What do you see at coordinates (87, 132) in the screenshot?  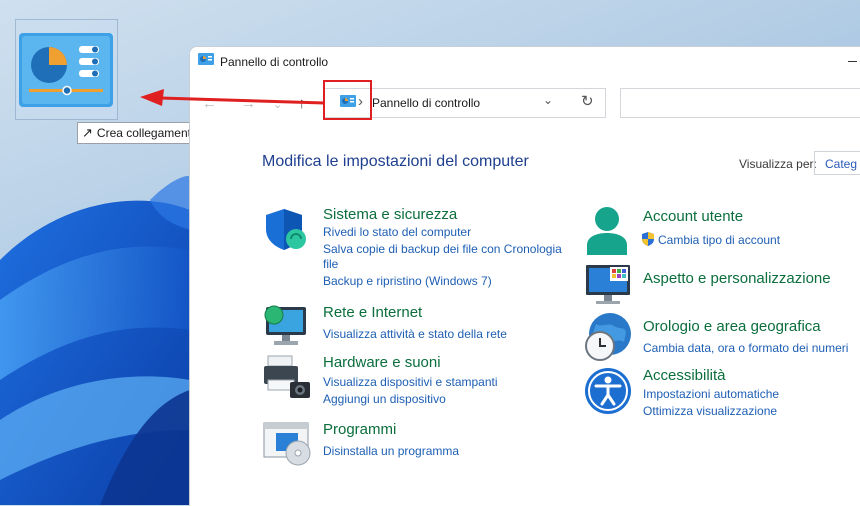 I see `shortcut-arrow-icon: ↗` at bounding box center [87, 132].